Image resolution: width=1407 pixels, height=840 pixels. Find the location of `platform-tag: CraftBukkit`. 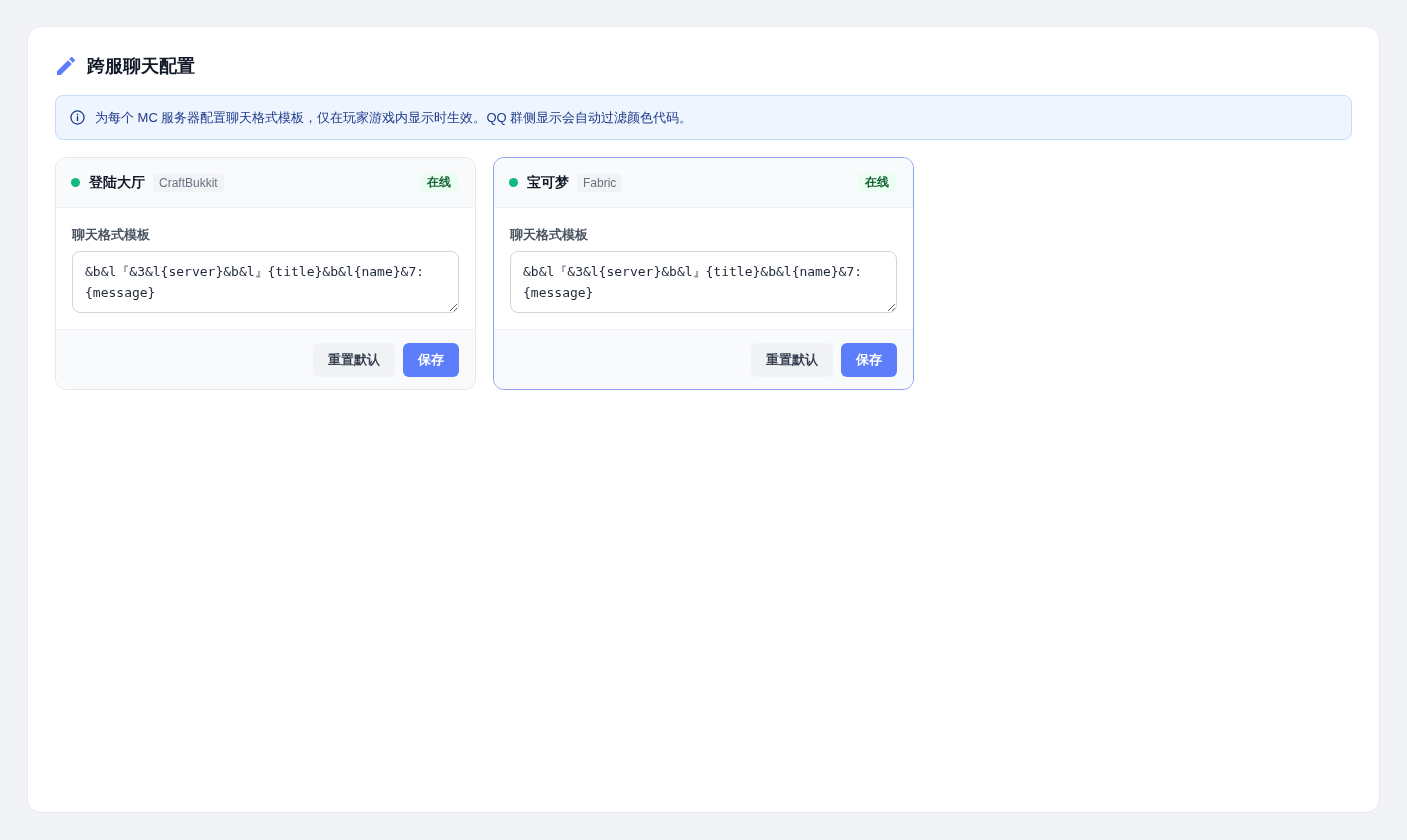

platform-tag: CraftBukkit is located at coordinates (188, 182).